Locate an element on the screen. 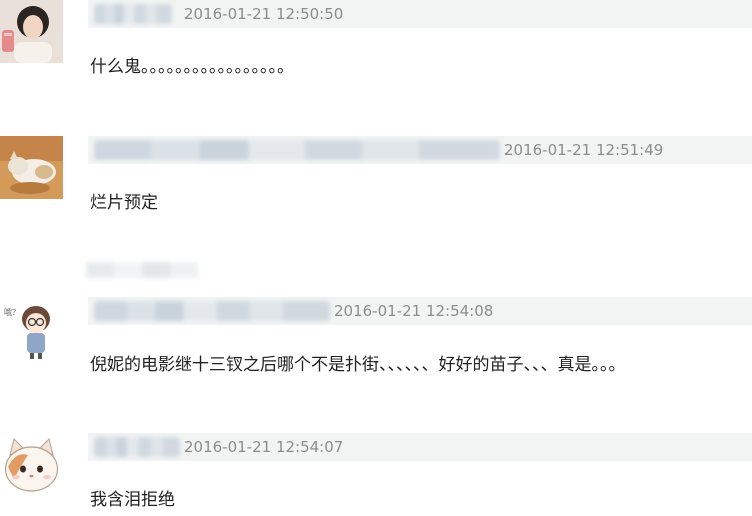 The image size is (752, 516). redacted-text is located at coordinates (142, 270).